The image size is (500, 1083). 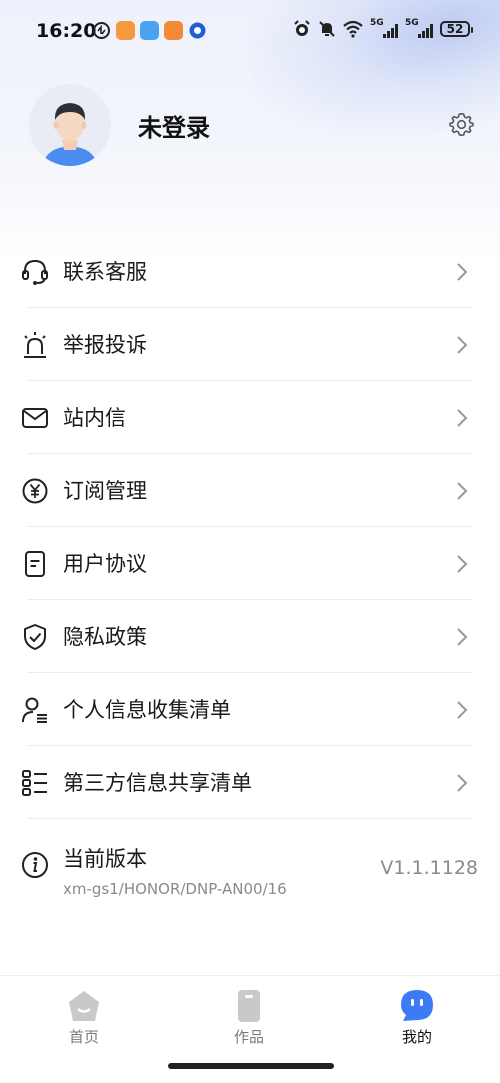 What do you see at coordinates (105, 637) in the screenshot?
I see `menu-item-label: 隐私政策` at bounding box center [105, 637].